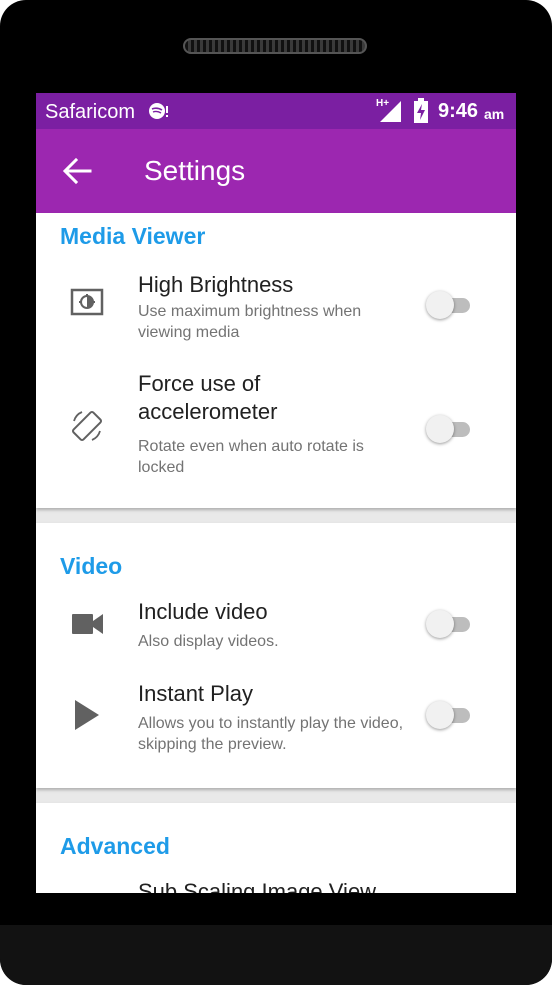  Describe the element at coordinates (494, 114) in the screenshot. I see `clock-ampm: am` at that location.